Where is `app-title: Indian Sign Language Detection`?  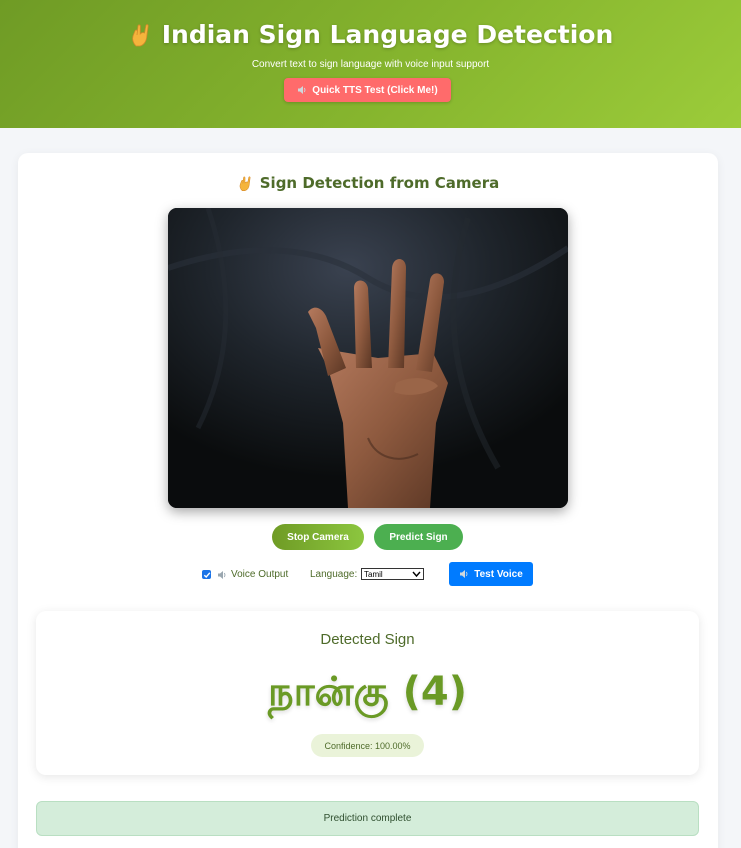 app-title: Indian Sign Language Detection is located at coordinates (370, 34).